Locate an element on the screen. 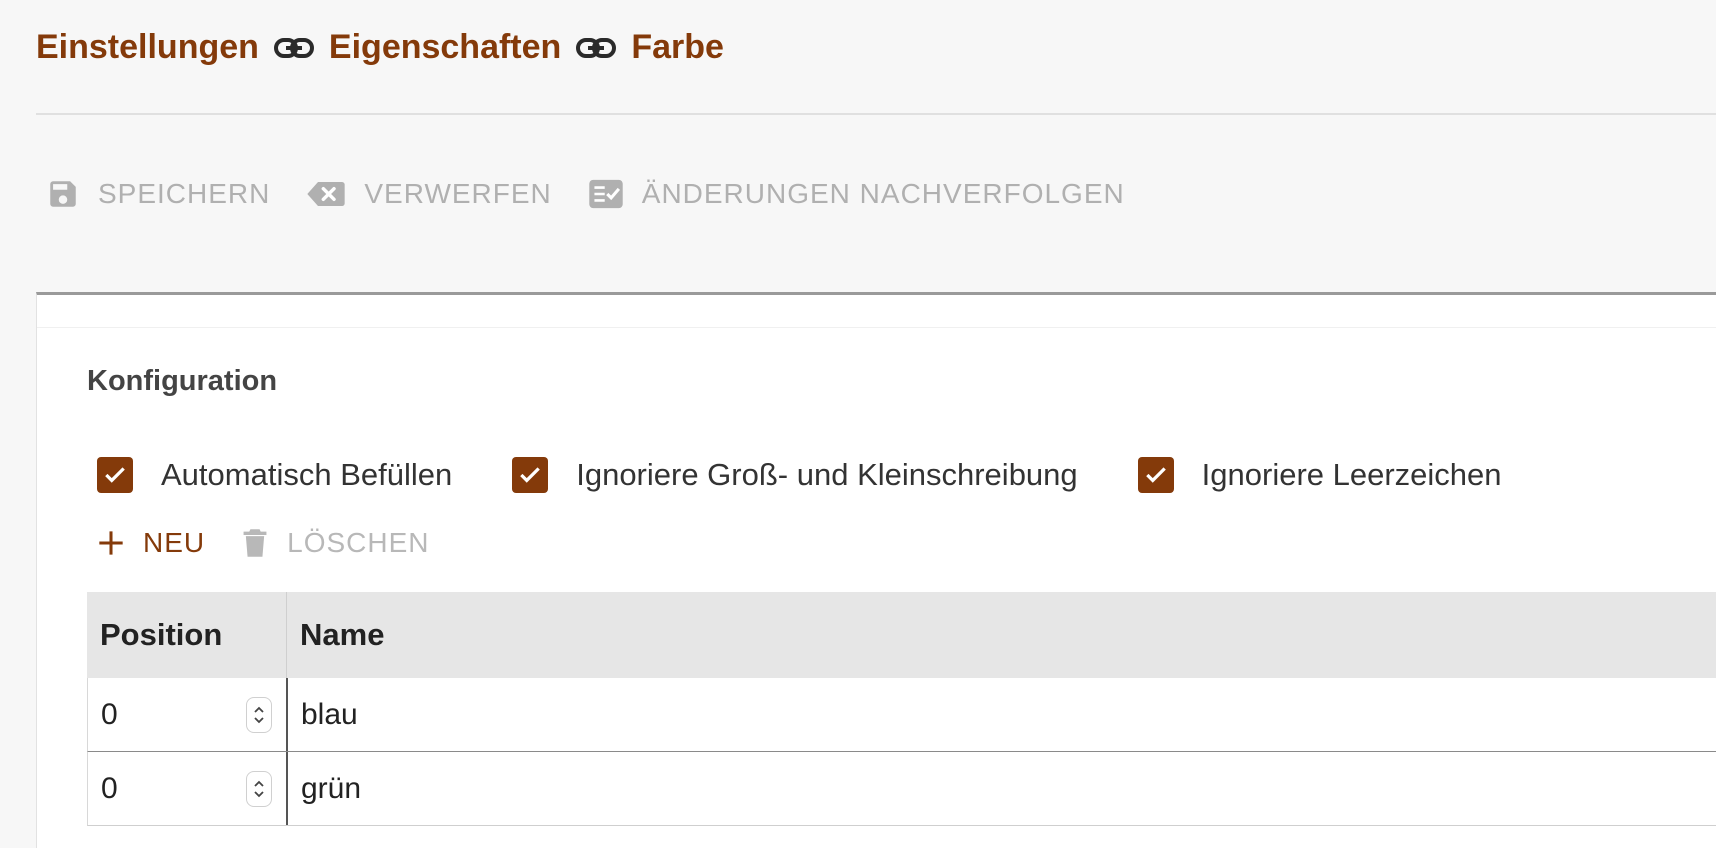  breadcrumb-item-einstellungen: Einstellungen is located at coordinates (147, 47).